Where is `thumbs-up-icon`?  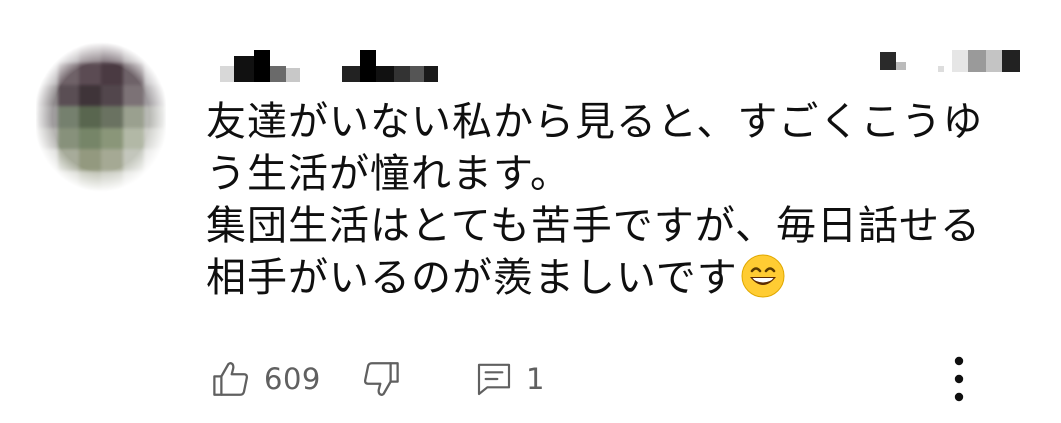
thumbs-up-icon is located at coordinates (230, 379).